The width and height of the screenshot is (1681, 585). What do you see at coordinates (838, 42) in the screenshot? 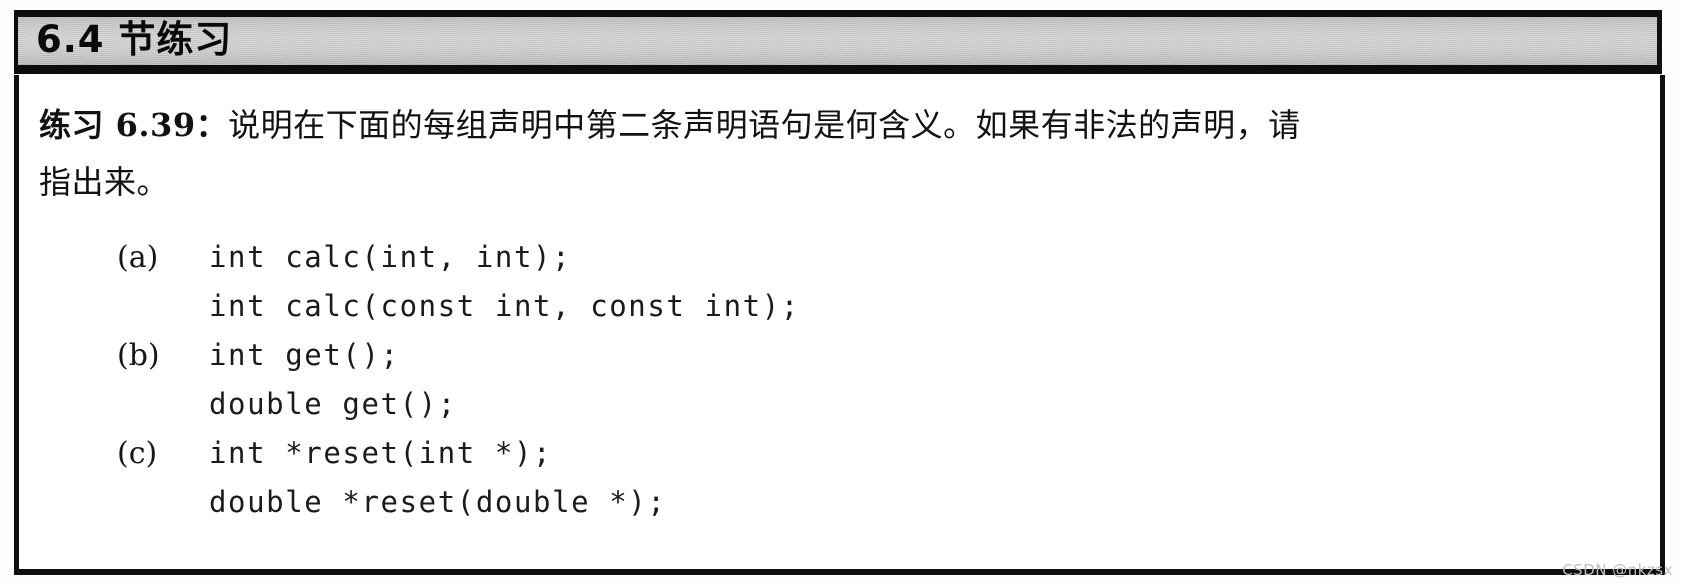
I see `section-header-bar: 6.4 节练习` at bounding box center [838, 42].